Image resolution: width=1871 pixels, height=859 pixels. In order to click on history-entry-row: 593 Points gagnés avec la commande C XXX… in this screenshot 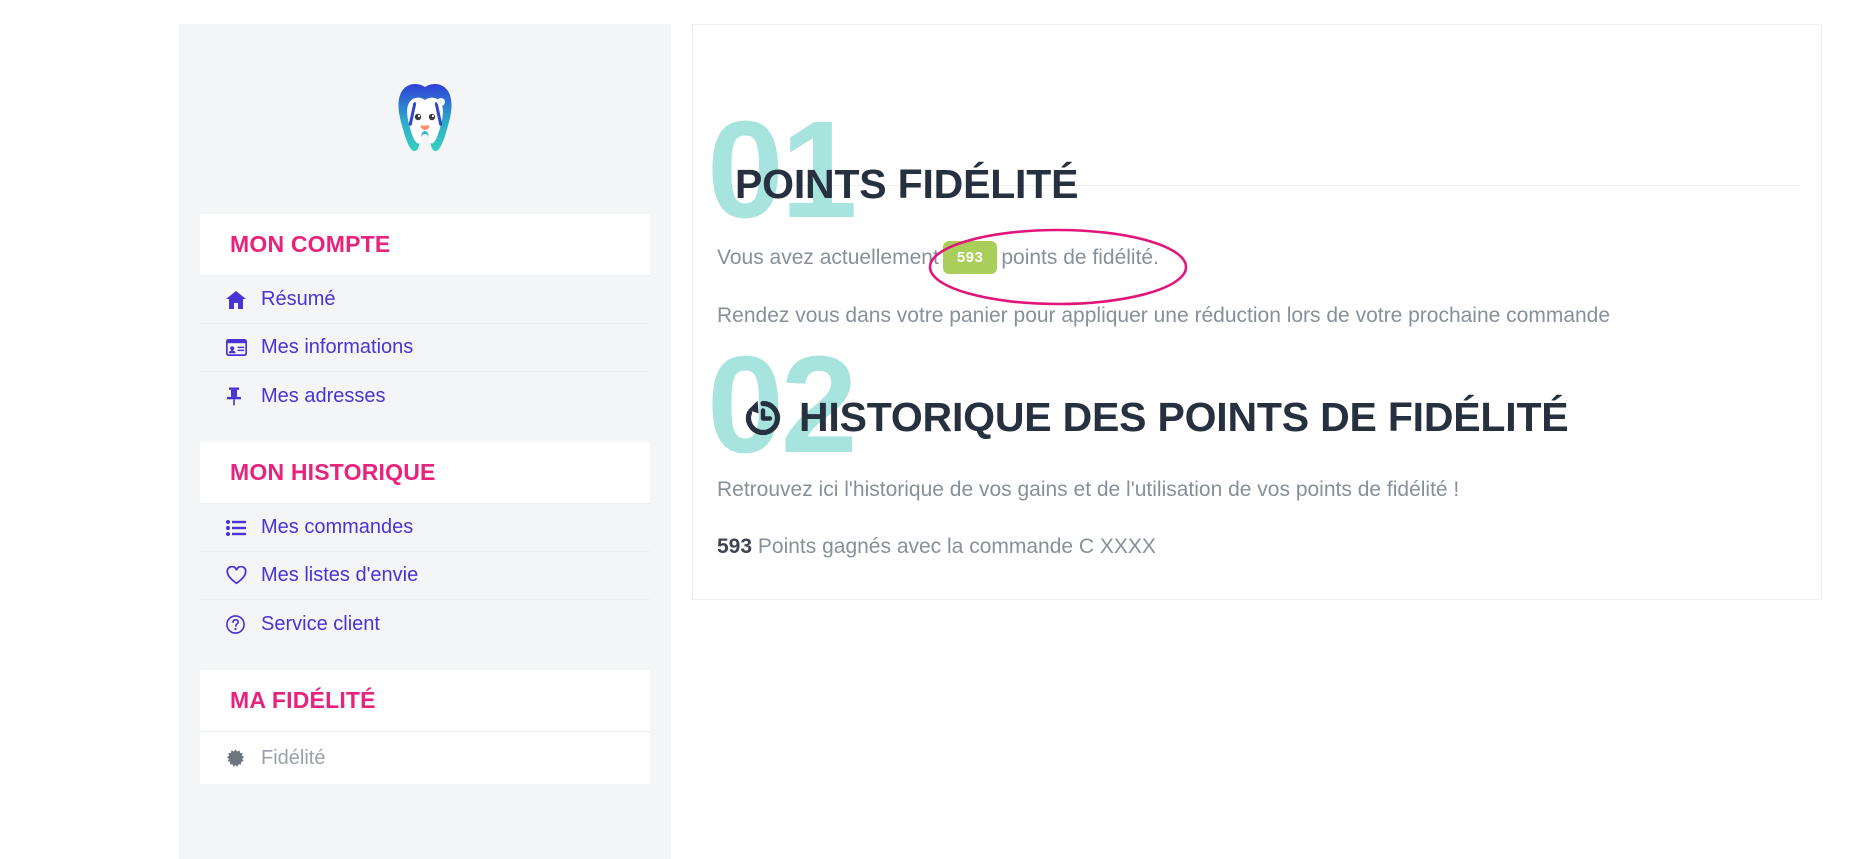, I will do `click(1257, 546)`.